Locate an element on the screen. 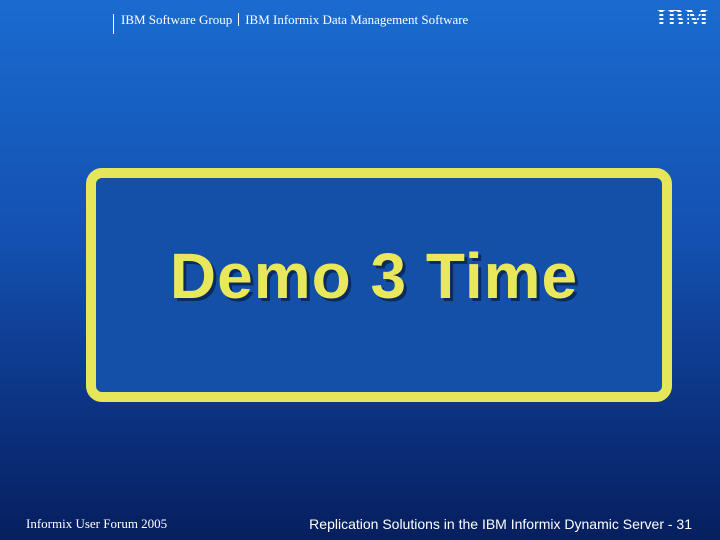 The height and width of the screenshot is (540, 720). demo-title: Demo 3 Time is located at coordinates (374, 276).